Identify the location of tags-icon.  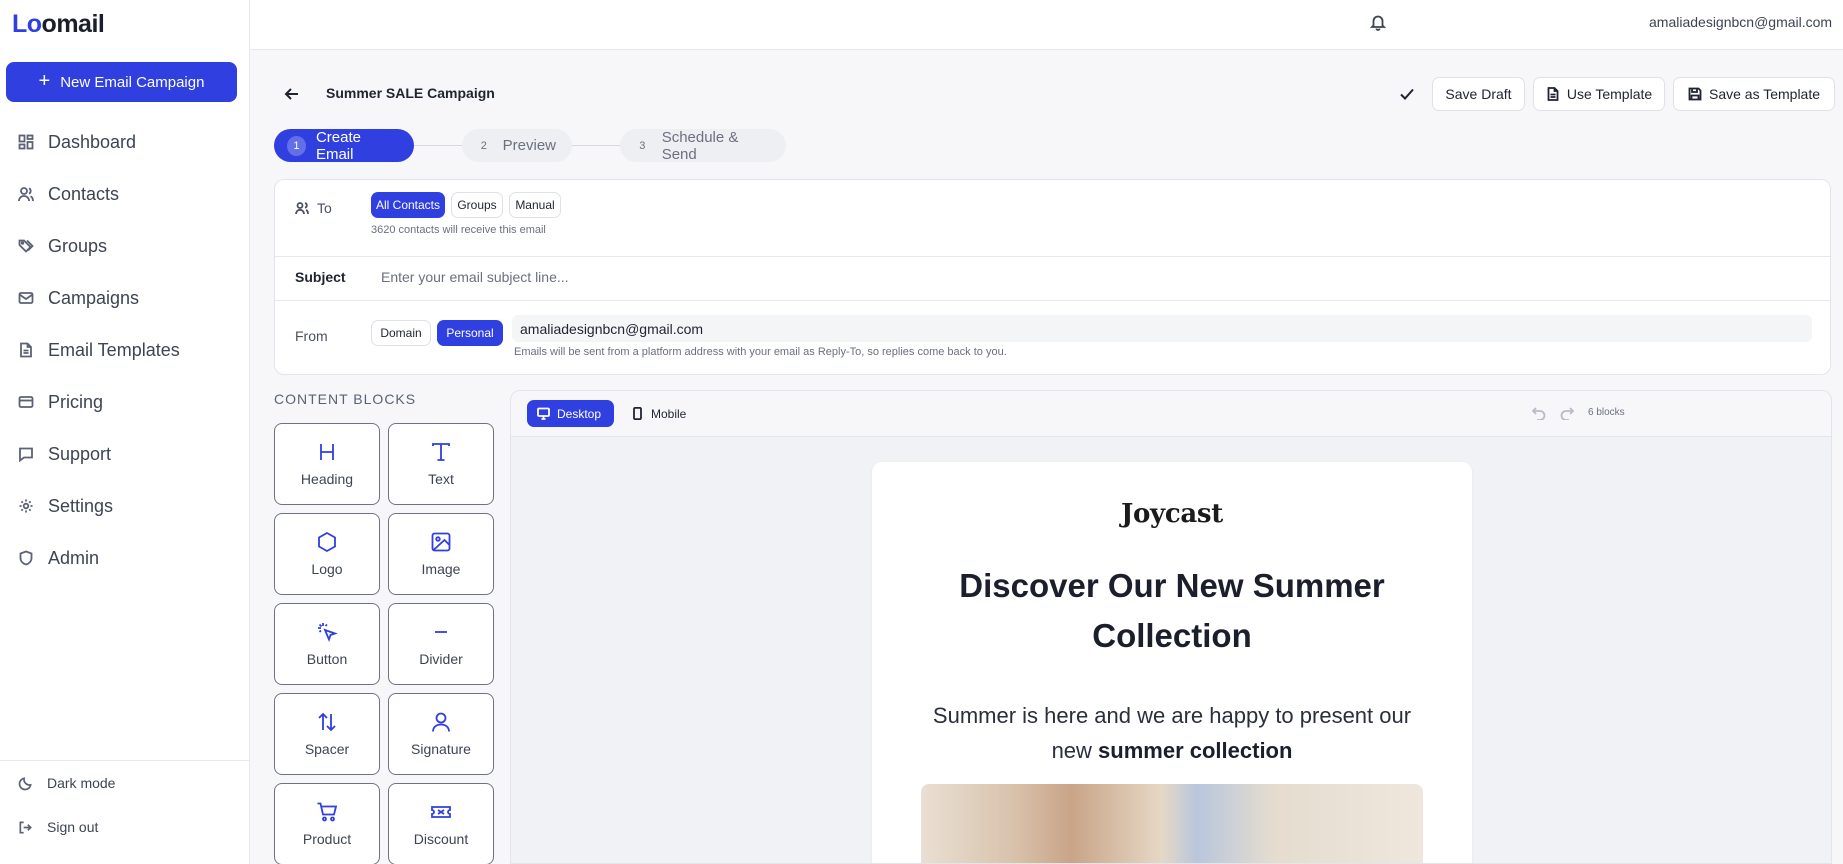
(26, 246).